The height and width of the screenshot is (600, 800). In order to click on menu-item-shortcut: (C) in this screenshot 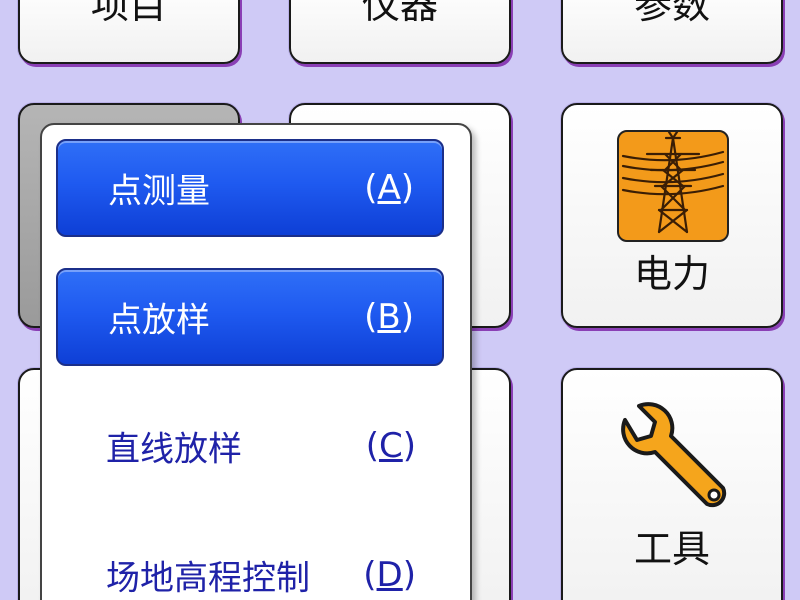, I will do `click(390, 446)`.